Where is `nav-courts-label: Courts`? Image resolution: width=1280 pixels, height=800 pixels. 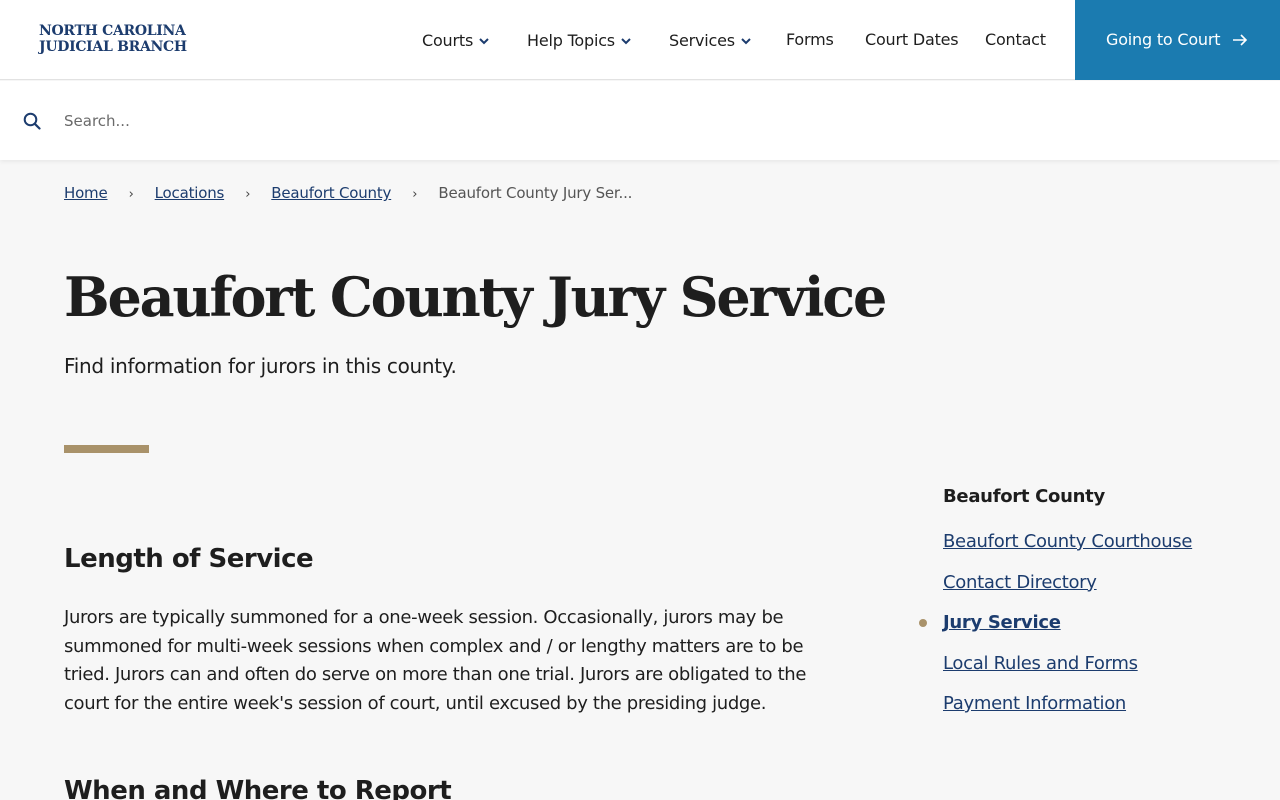 nav-courts-label: Courts is located at coordinates (448, 40).